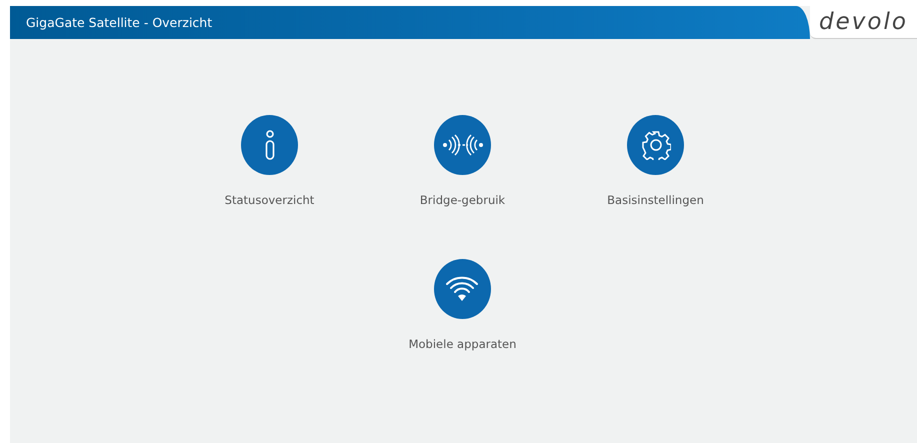 This screenshot has width=917, height=443. Describe the element at coordinates (655, 200) in the screenshot. I see `tile-link: Basisinstellingen` at that location.